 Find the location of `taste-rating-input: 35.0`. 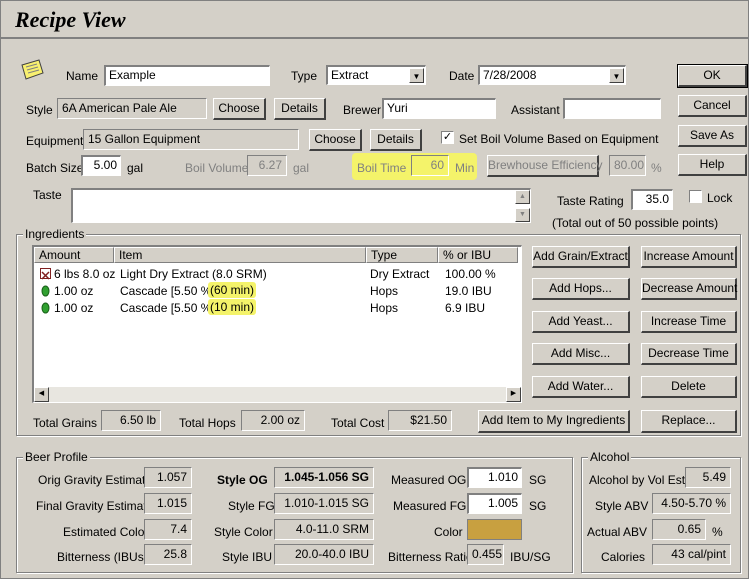

taste-rating-input: 35.0 is located at coordinates (652, 199).